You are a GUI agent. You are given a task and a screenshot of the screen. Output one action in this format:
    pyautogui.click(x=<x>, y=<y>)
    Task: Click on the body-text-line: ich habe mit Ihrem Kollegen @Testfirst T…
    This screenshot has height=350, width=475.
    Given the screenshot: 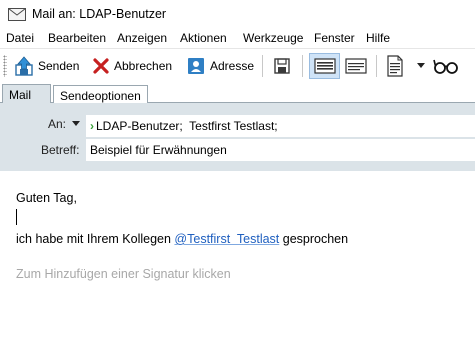 What is the action you would take?
    pyautogui.click(x=182, y=239)
    